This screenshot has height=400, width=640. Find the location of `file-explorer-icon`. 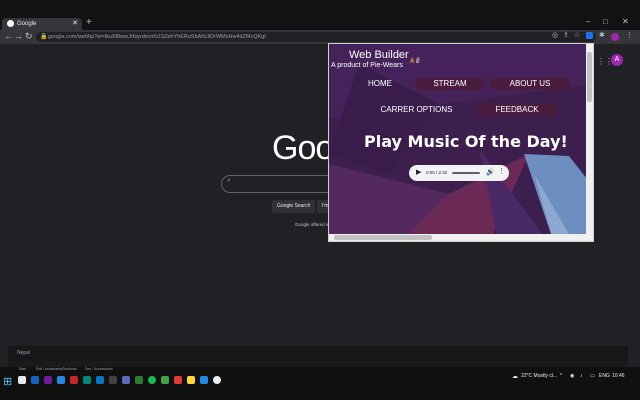

file-explorer-icon is located at coordinates (191, 380).